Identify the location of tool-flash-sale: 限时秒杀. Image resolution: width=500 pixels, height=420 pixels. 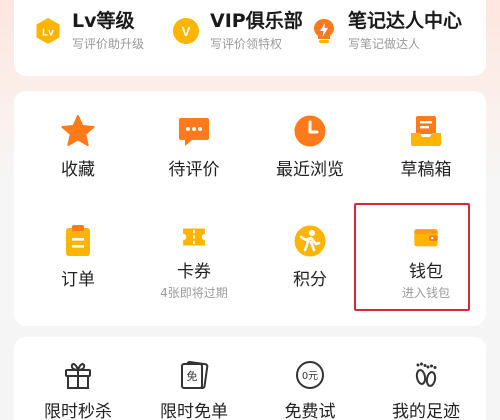
(78, 378).